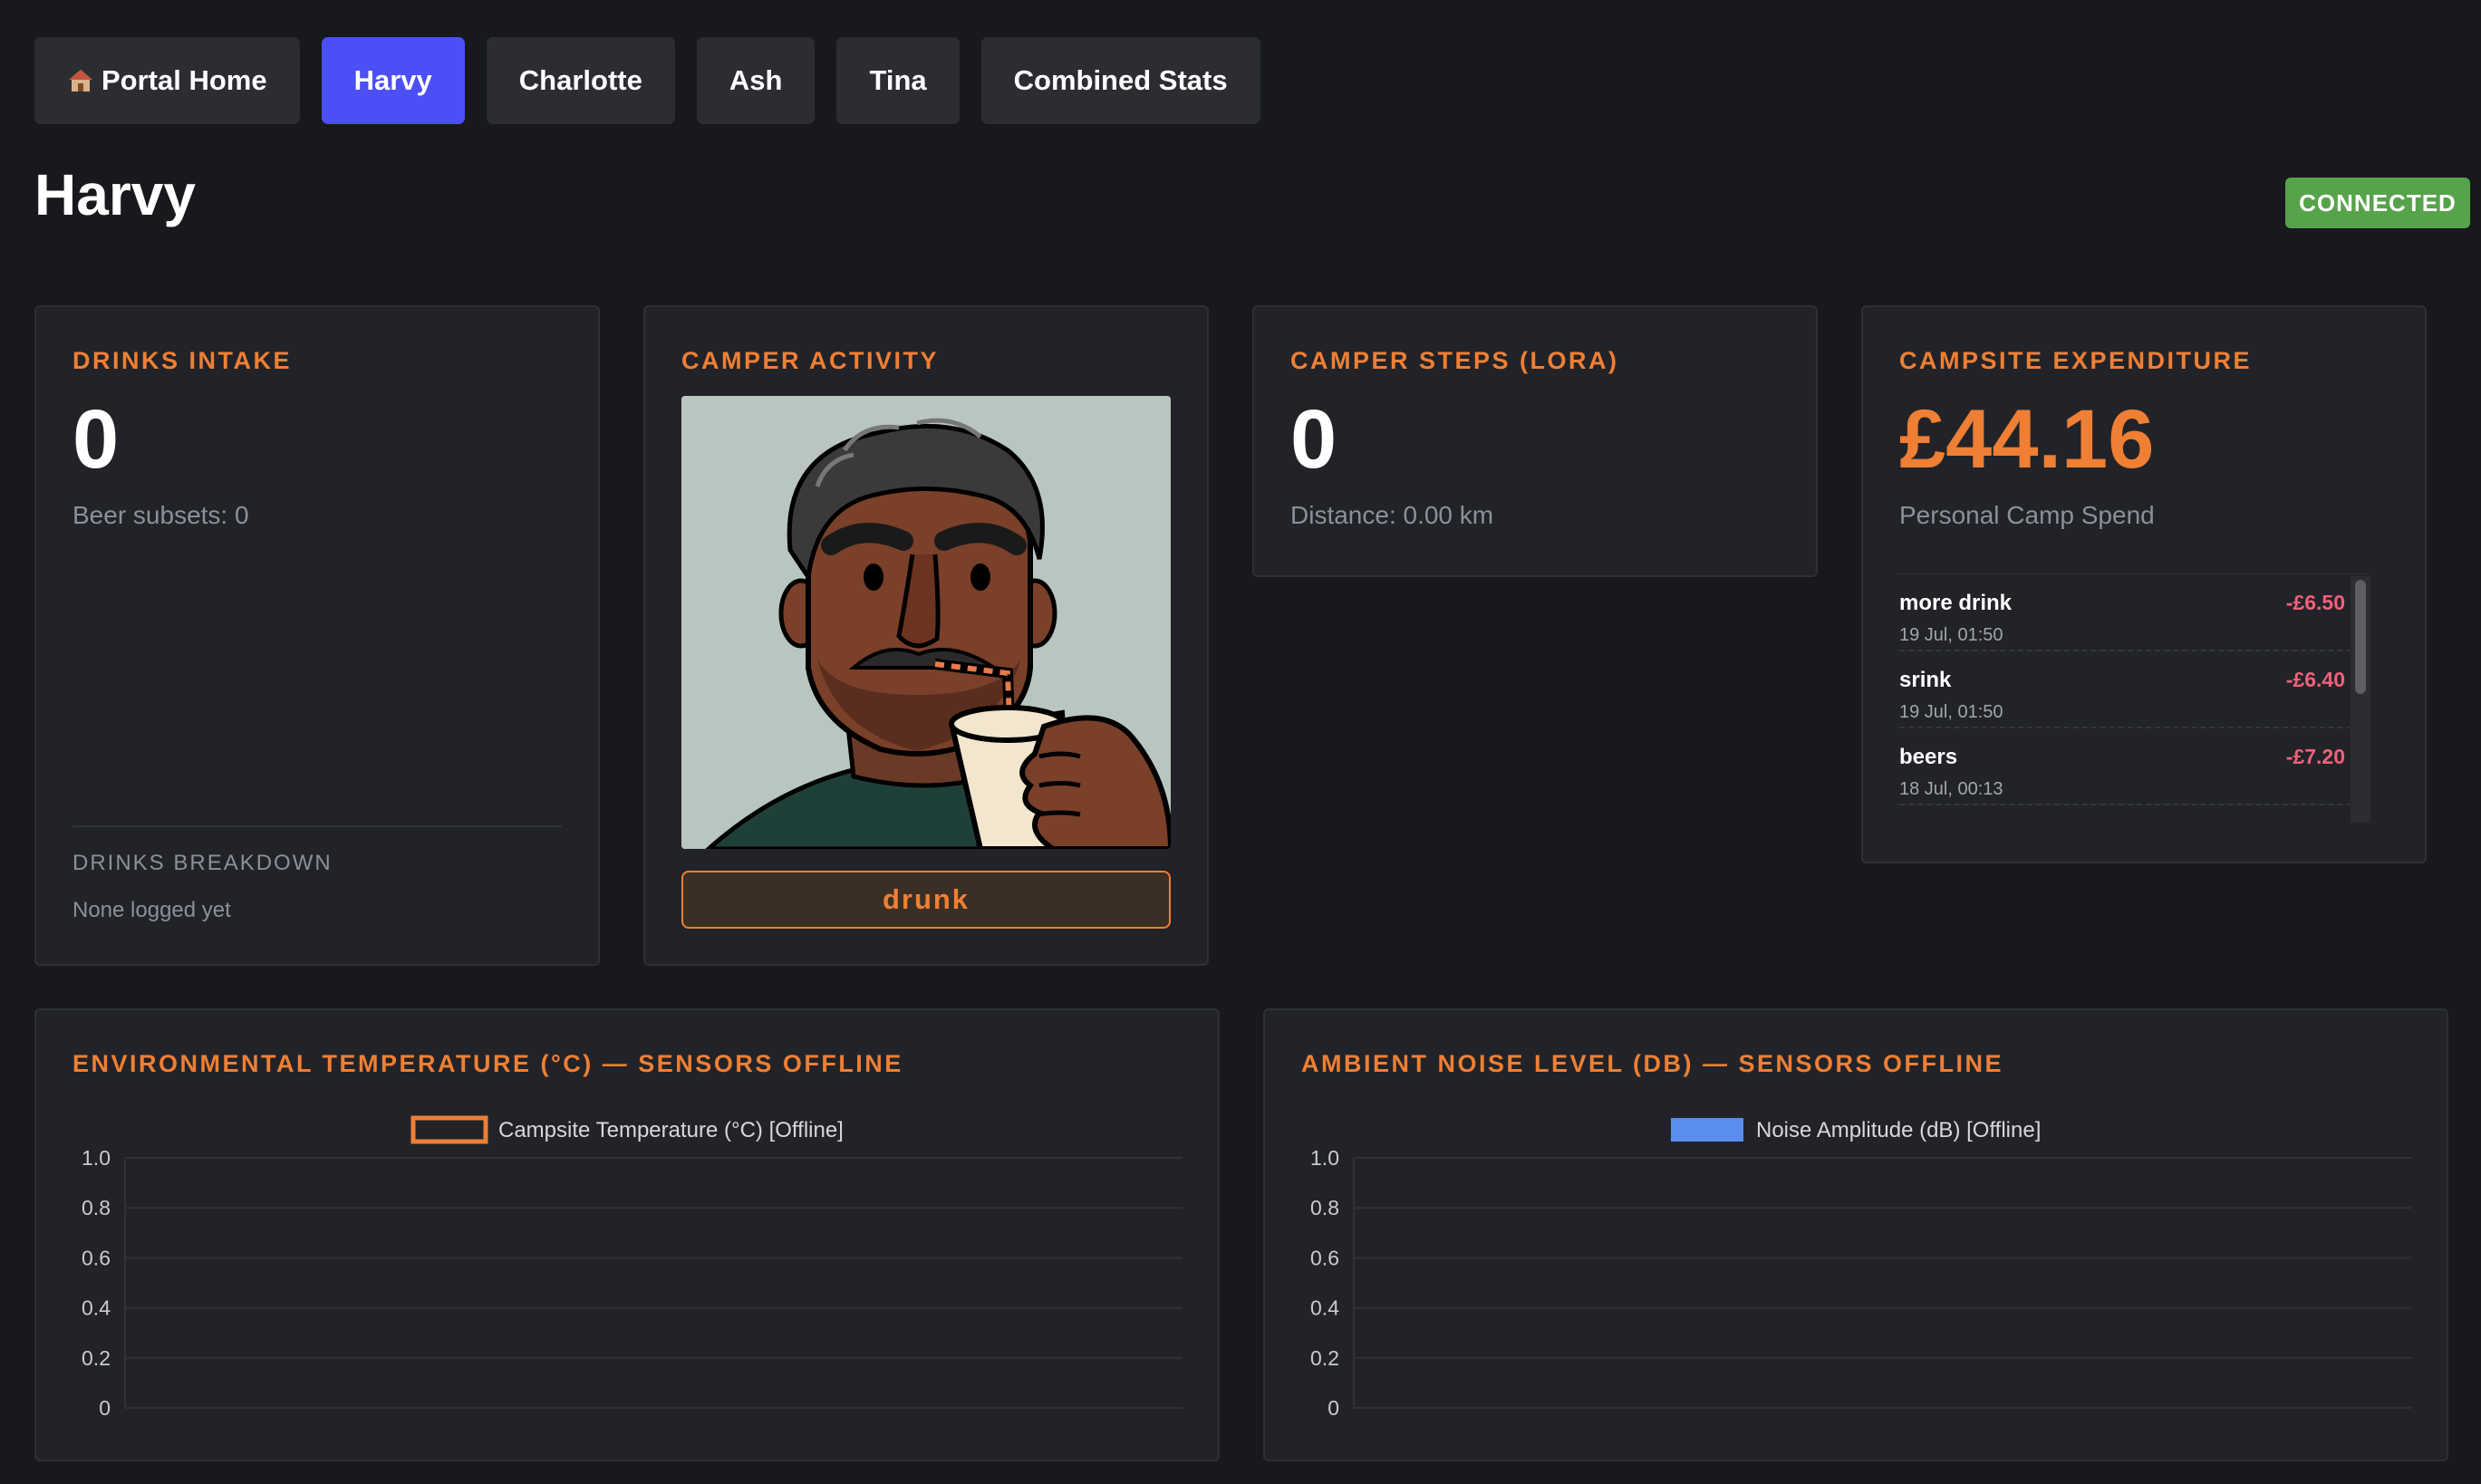  What do you see at coordinates (2027, 515) in the screenshot?
I see `personal-camp-spend-label: Personal Camp Spend` at bounding box center [2027, 515].